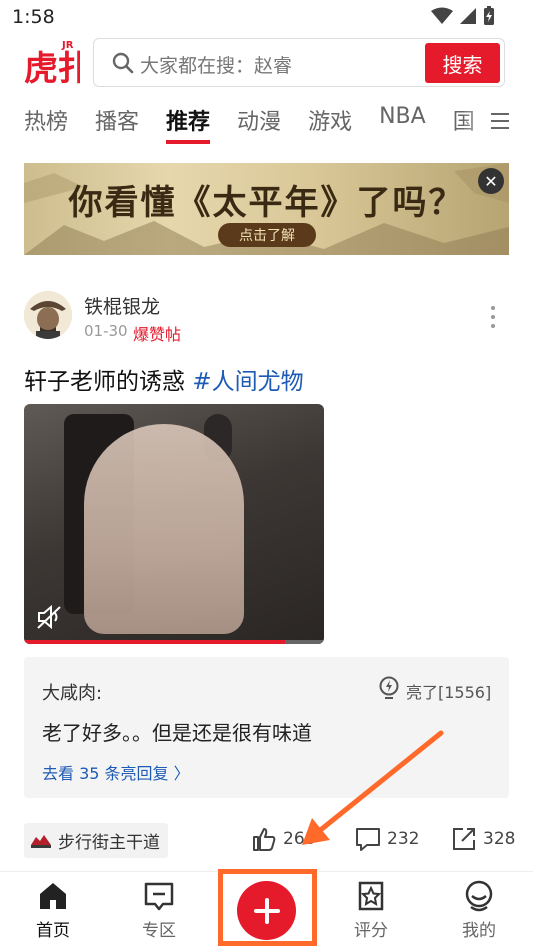 The image size is (533, 947). I want to click on search-input: 大家都在搜：赵睿 搜索, so click(299, 62).